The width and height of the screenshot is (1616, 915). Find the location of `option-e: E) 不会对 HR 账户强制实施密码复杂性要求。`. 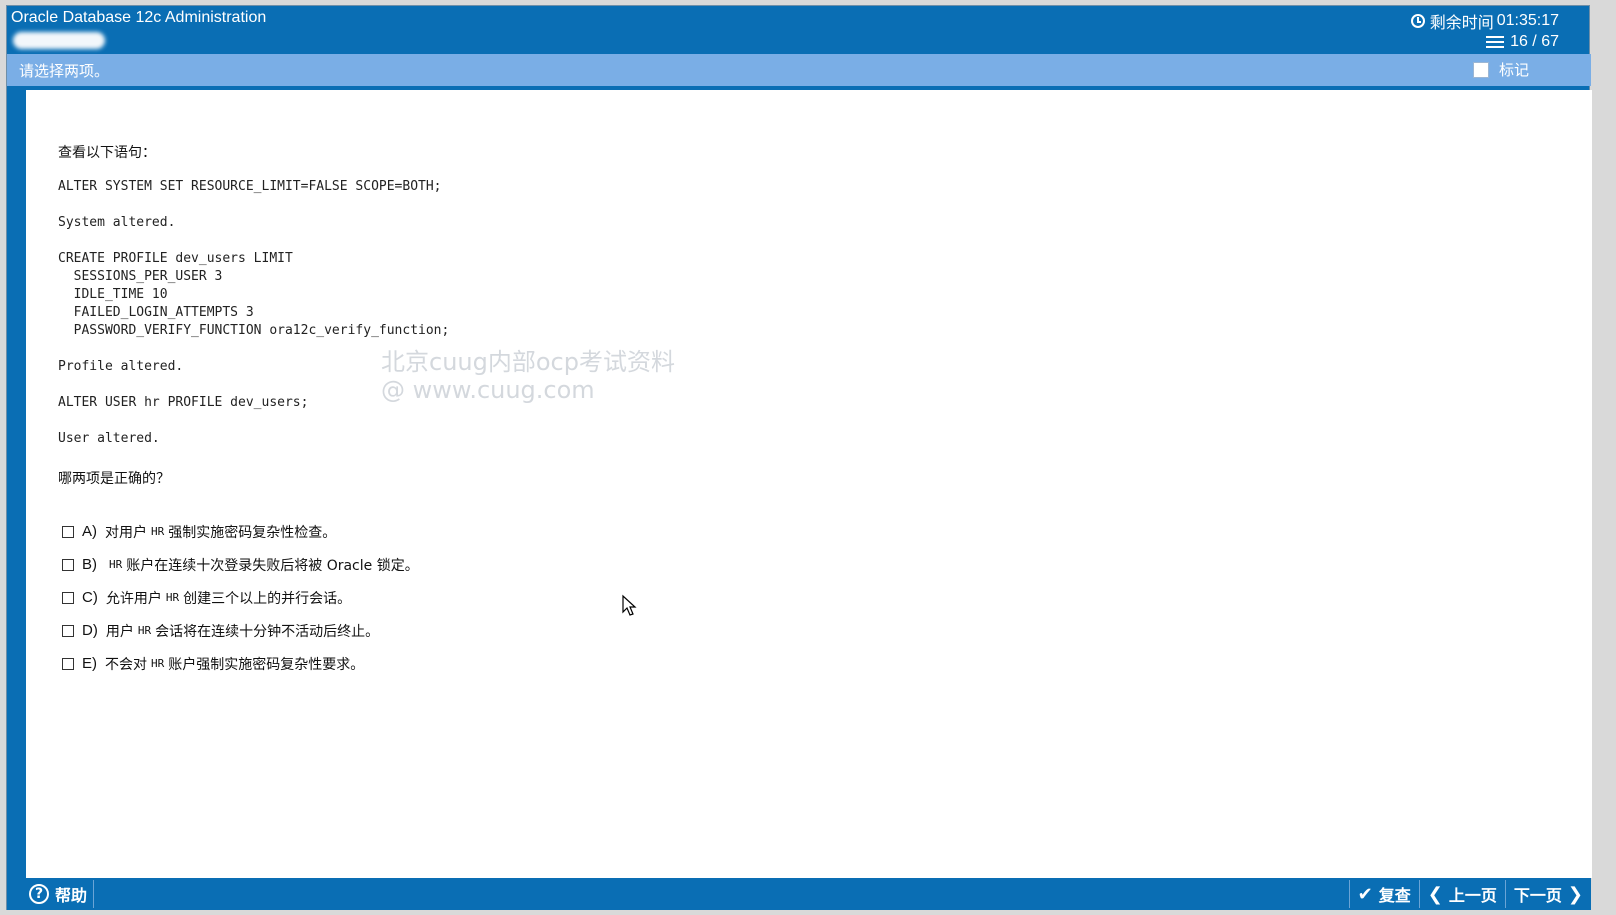

option-e: E) 不会对 HR 账户强制实施密码复杂性要求。 is located at coordinates (240, 663).